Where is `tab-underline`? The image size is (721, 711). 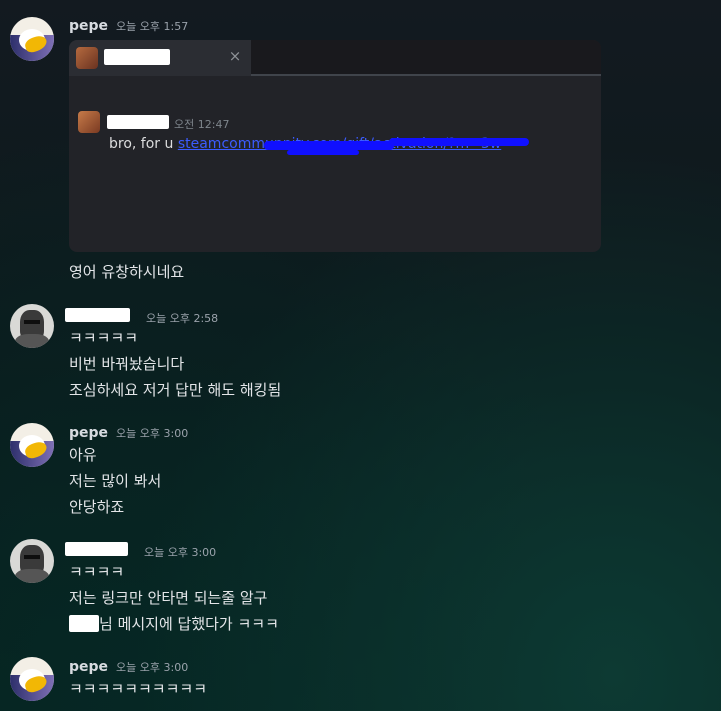 tab-underline is located at coordinates (426, 75).